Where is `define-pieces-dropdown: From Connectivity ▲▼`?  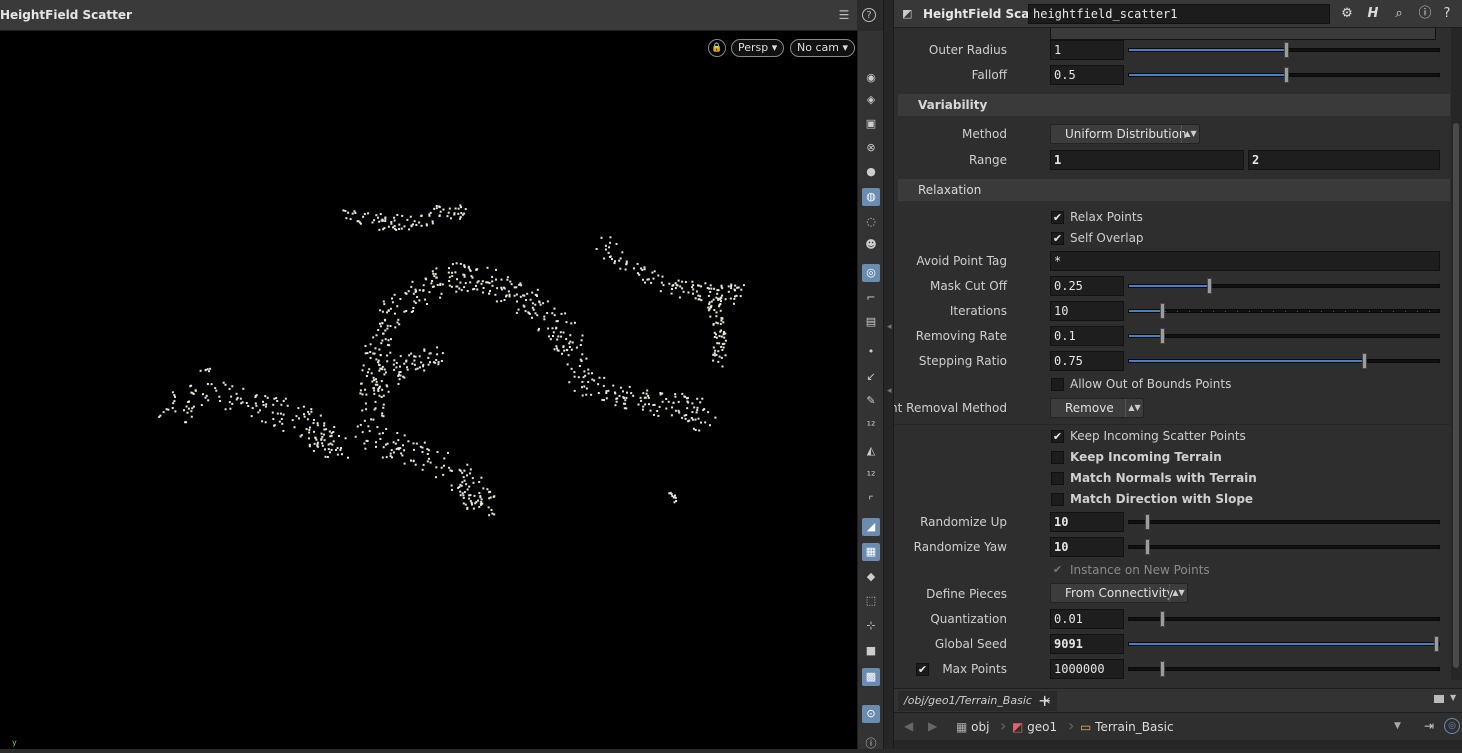 define-pieces-dropdown: From Connectivity ▲▼ is located at coordinates (1119, 593).